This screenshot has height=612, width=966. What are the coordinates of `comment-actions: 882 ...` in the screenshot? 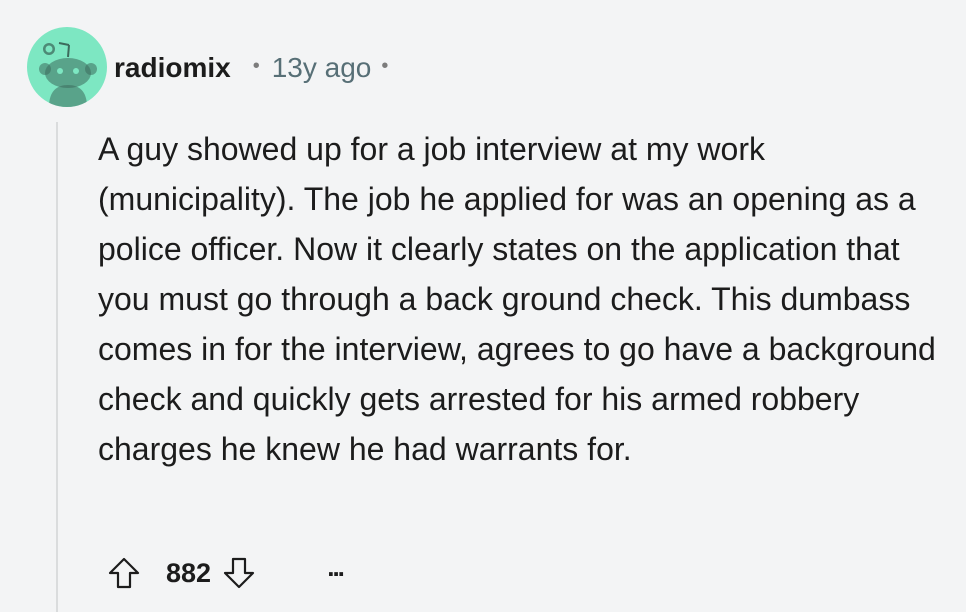 It's located at (229, 573).